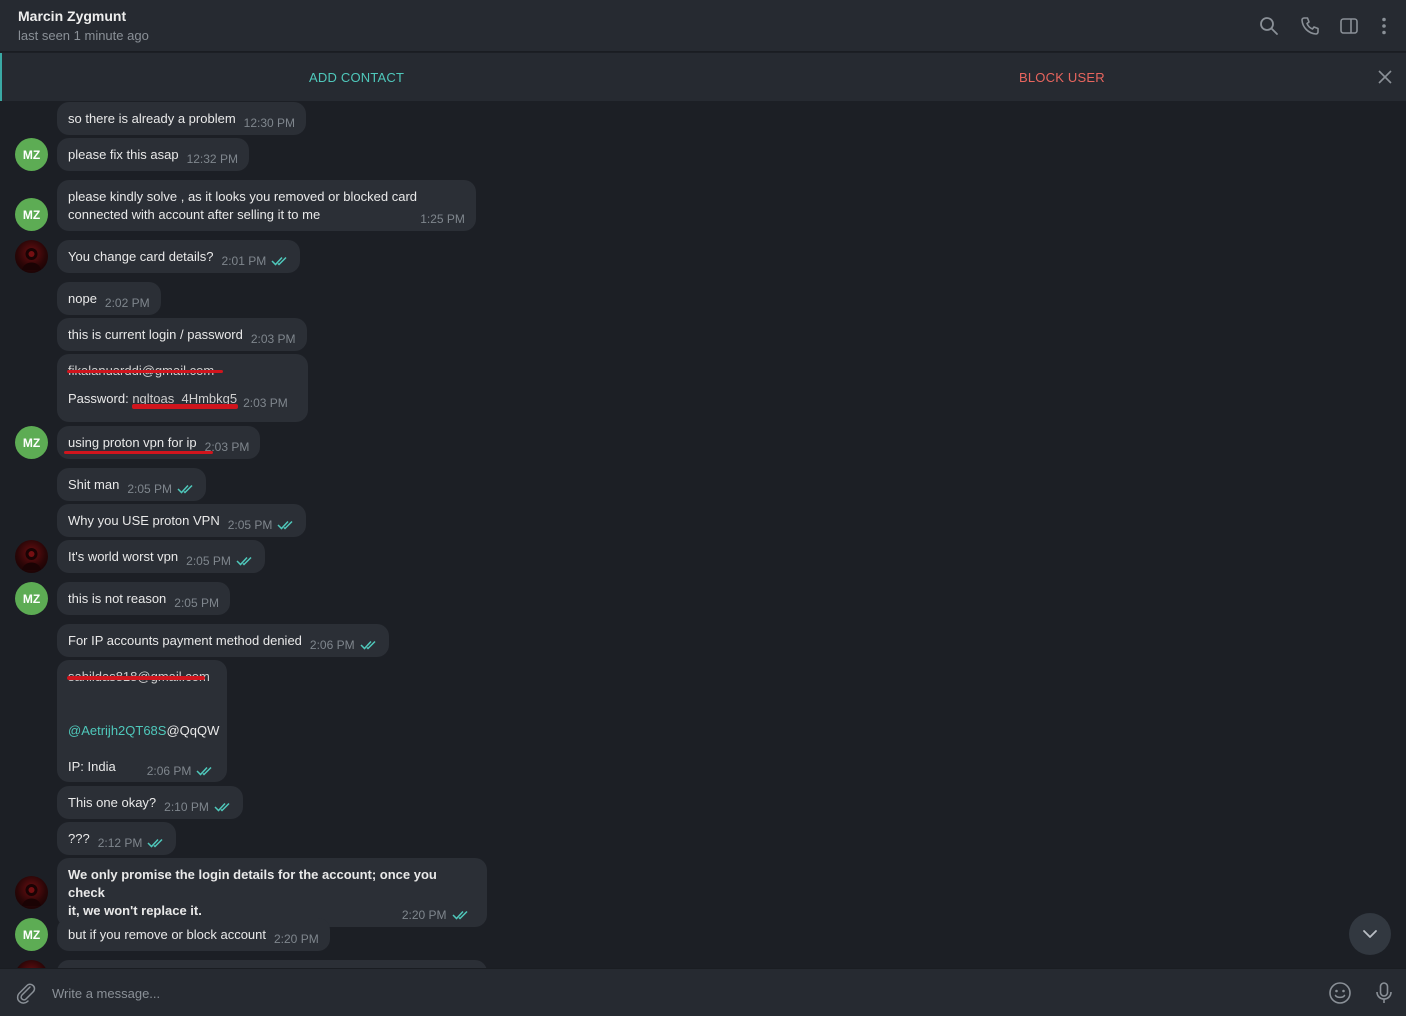 The height and width of the screenshot is (1016, 1406). What do you see at coordinates (120, 843) in the screenshot?
I see `message-time: 2:12 PM` at bounding box center [120, 843].